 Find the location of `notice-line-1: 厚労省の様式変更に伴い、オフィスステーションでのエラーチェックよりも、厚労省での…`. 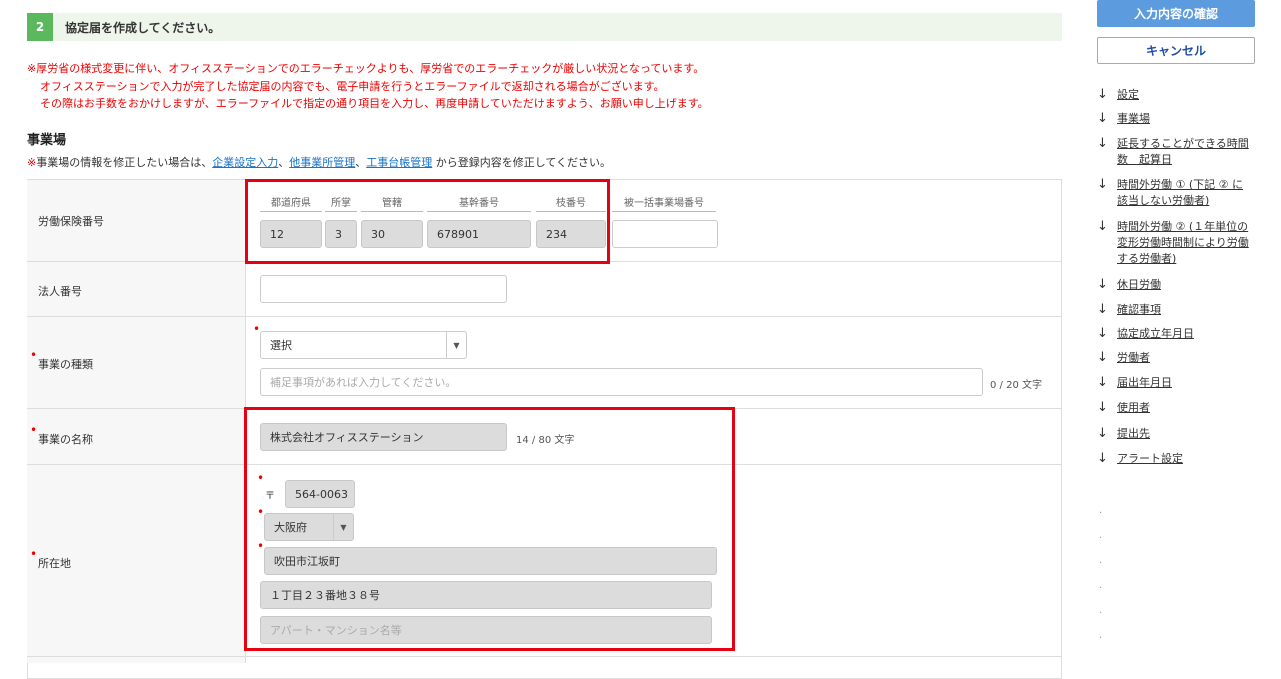

notice-line-1: 厚労省の様式変更に伴い、オフィスステーションでのエラーチェックよりも、厚労省での… is located at coordinates (370, 68).